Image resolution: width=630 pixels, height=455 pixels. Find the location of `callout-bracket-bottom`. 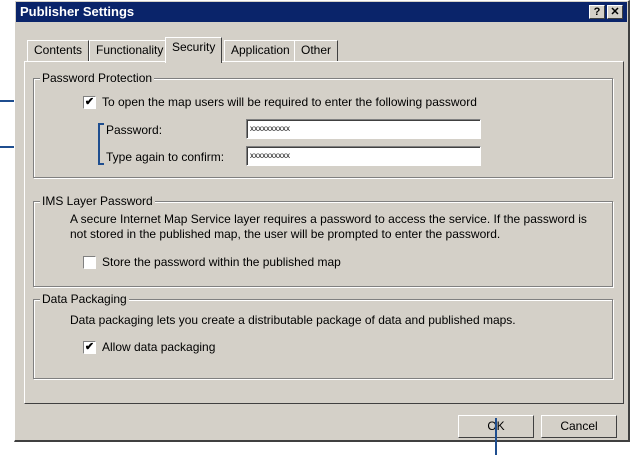

callout-bracket-bottom is located at coordinates (101, 164).